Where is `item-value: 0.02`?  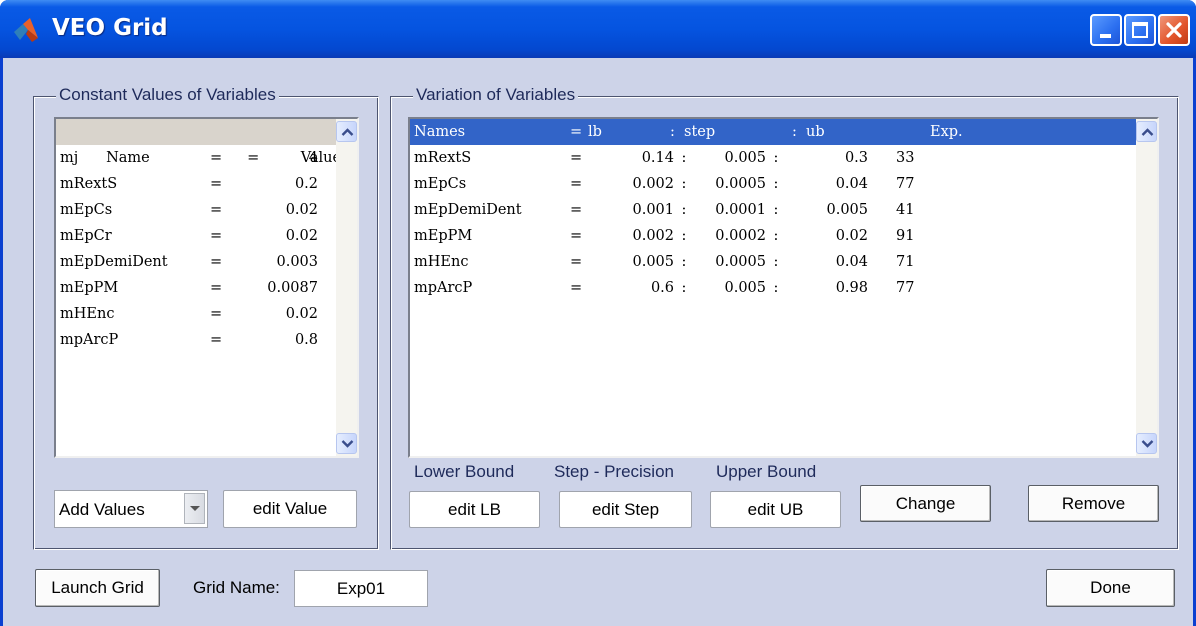
item-value: 0.02 is located at coordinates (301, 210).